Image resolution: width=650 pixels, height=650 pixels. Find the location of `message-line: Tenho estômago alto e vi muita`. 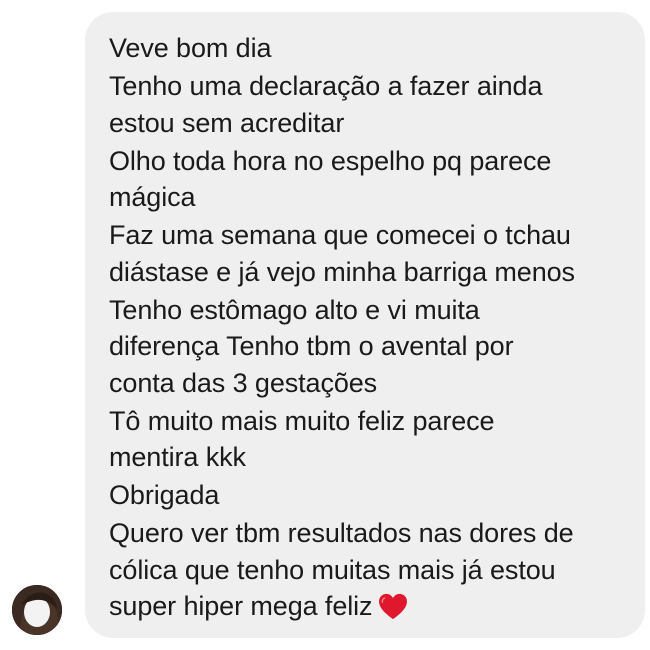

message-line: Tenho estômago alto e vi muita is located at coordinates (294, 309).